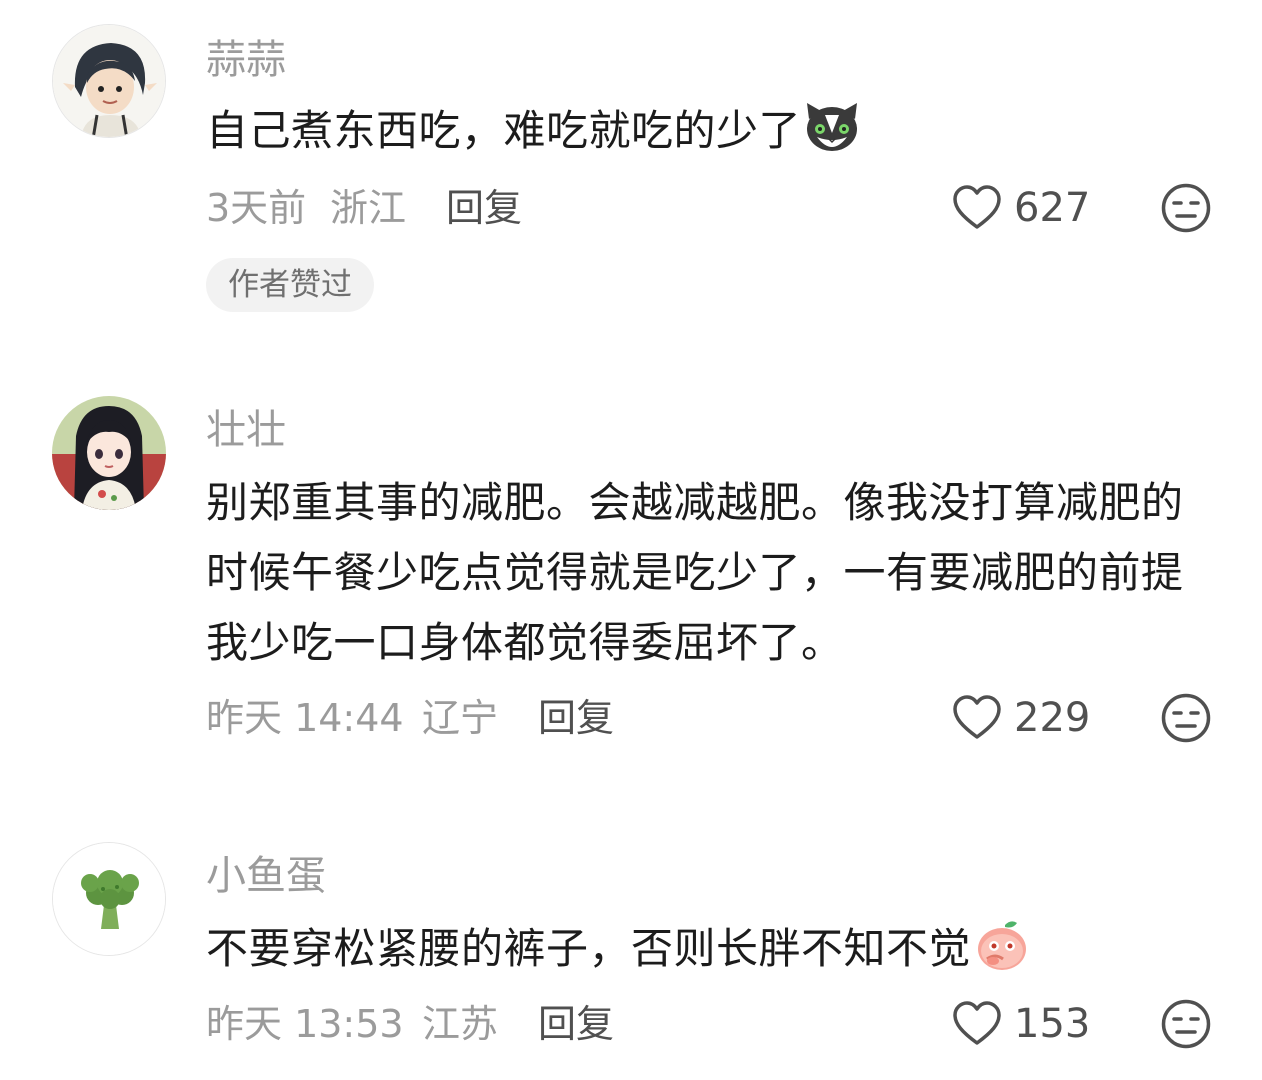  I want to click on dislike-button, so click(1186, 1024).